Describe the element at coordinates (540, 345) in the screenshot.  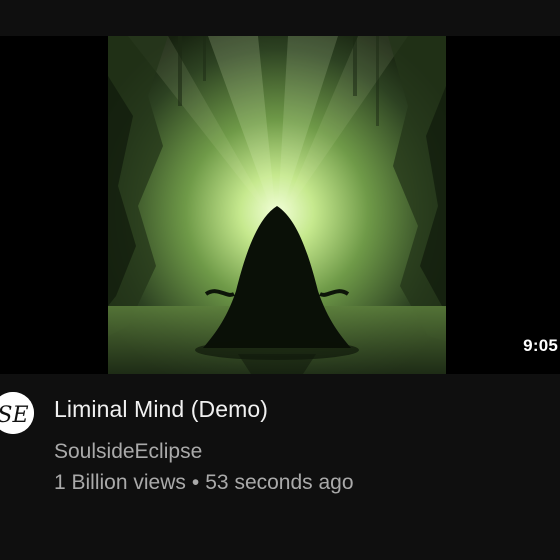
I see `video-duration-badge: 9:05` at that location.